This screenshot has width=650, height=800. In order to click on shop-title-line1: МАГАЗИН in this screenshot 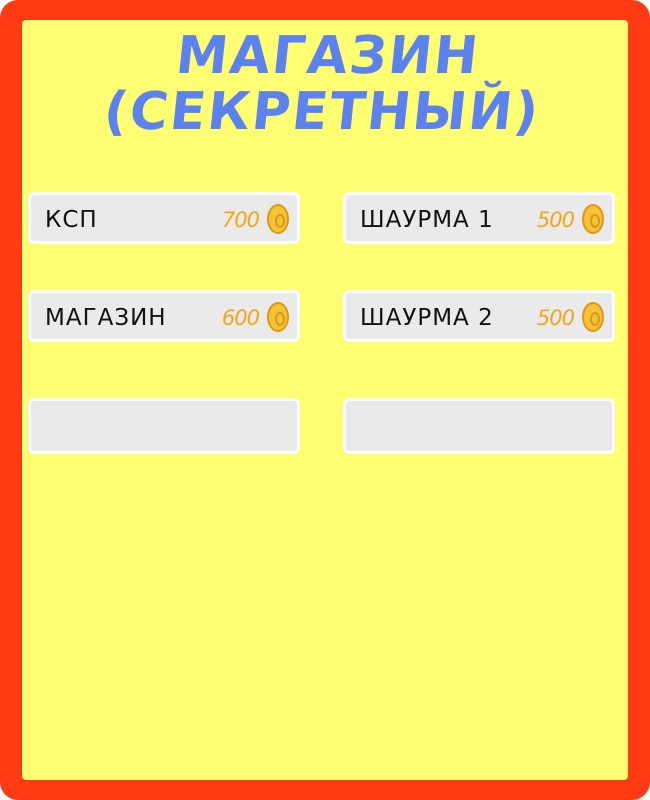, I will do `click(328, 56)`.